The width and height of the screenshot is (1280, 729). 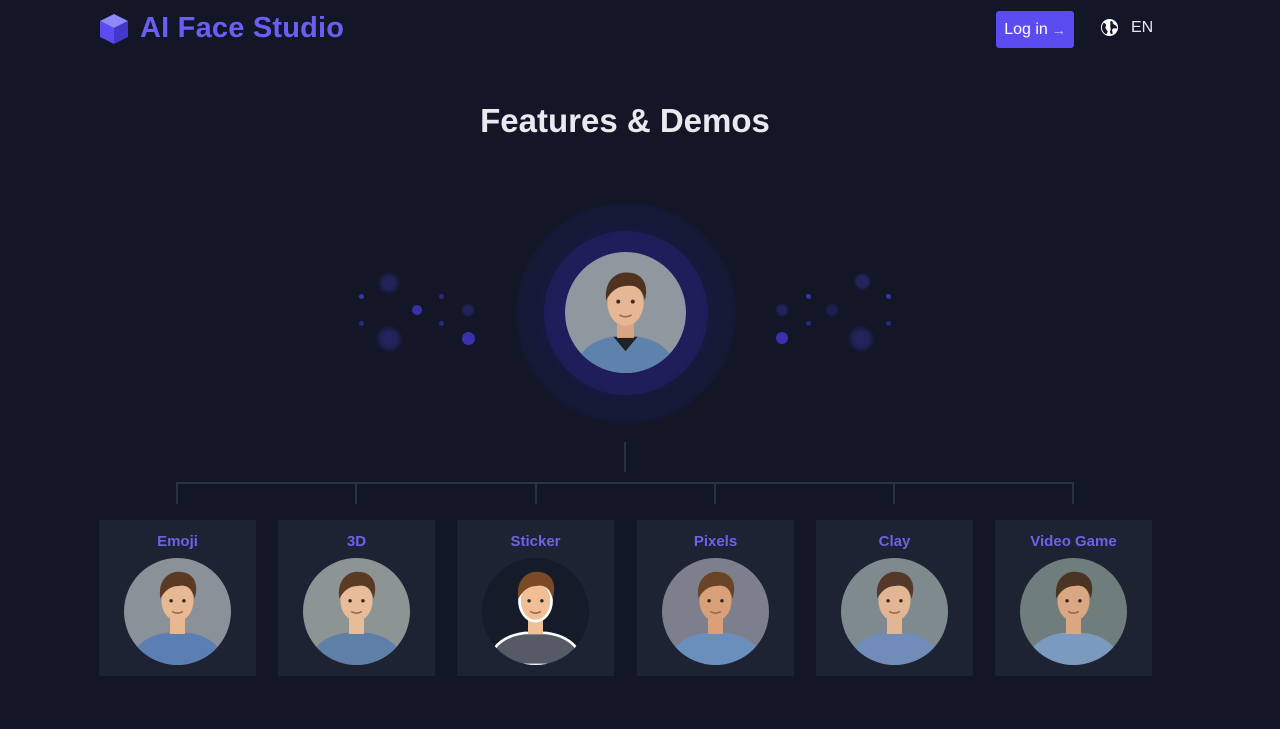 What do you see at coordinates (1073, 541) in the screenshot?
I see `feature-label: Video Game` at bounding box center [1073, 541].